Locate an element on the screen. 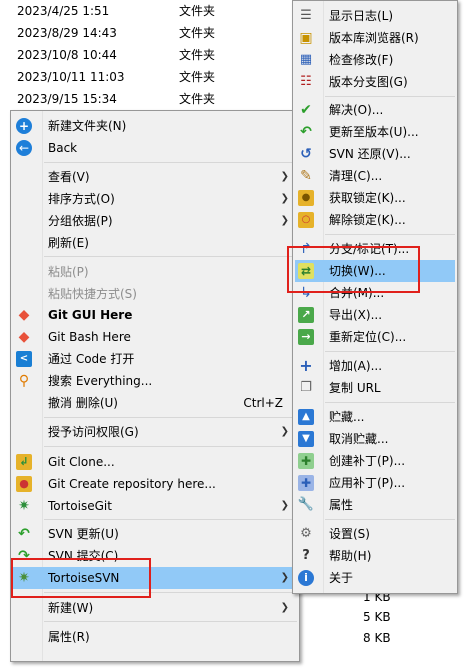 The width and height of the screenshot is (473, 671). check-modifications-icon: ▦ is located at coordinates (306, 59).